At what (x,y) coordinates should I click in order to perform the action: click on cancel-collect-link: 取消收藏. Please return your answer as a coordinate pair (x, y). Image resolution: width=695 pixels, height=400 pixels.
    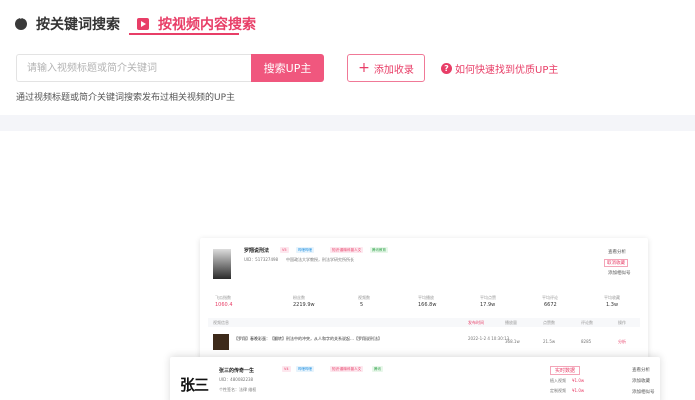
    Looking at the image, I should click on (616, 263).